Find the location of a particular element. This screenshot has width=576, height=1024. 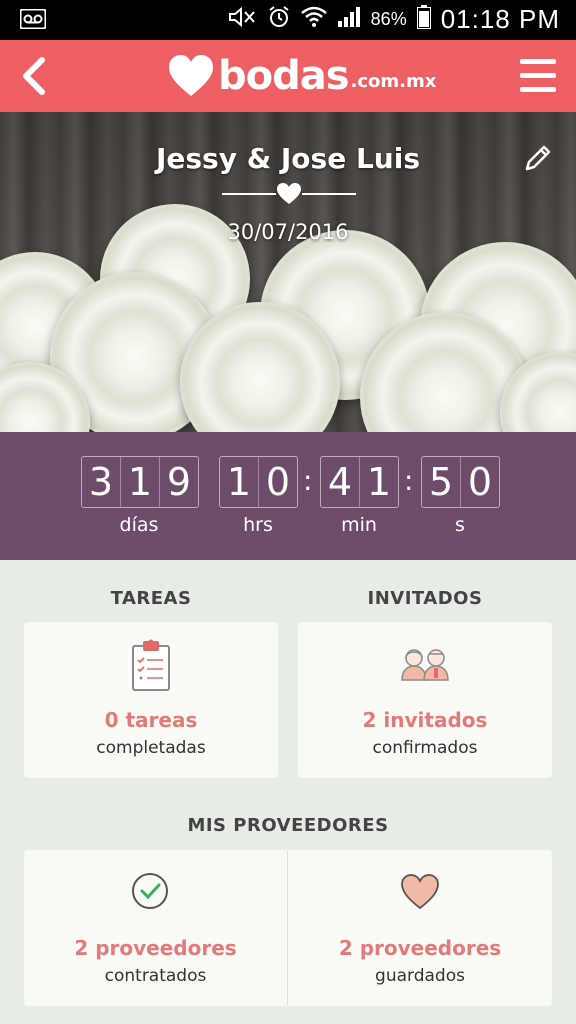

tasks-card: 0 tareas completadas is located at coordinates (151, 700).